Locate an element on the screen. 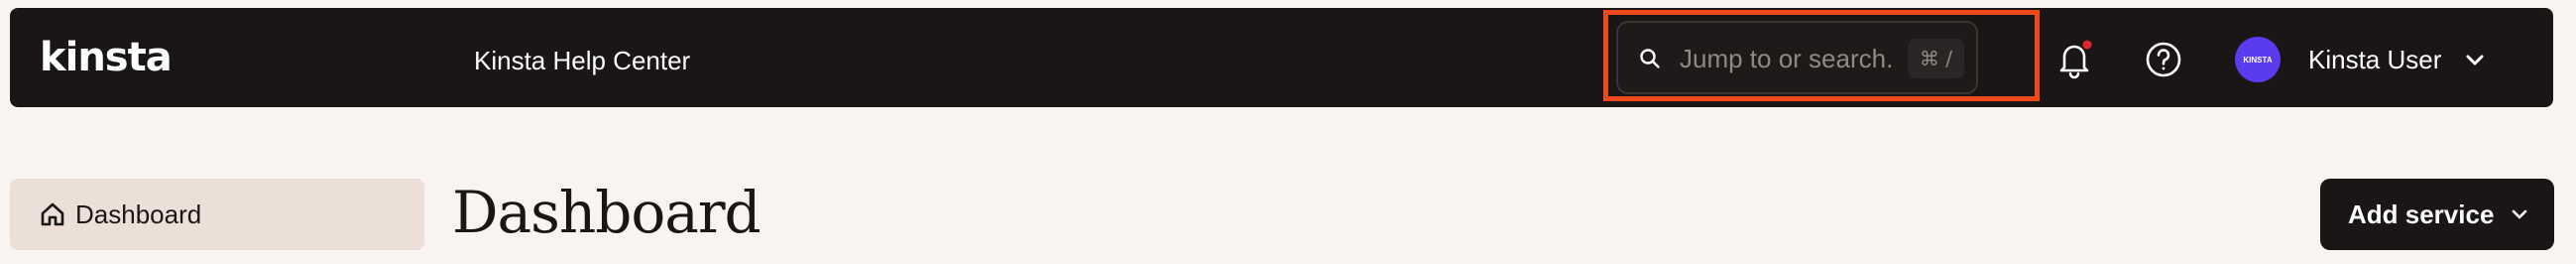  user-menu: KINSTA Kinsta User is located at coordinates (2361, 59).